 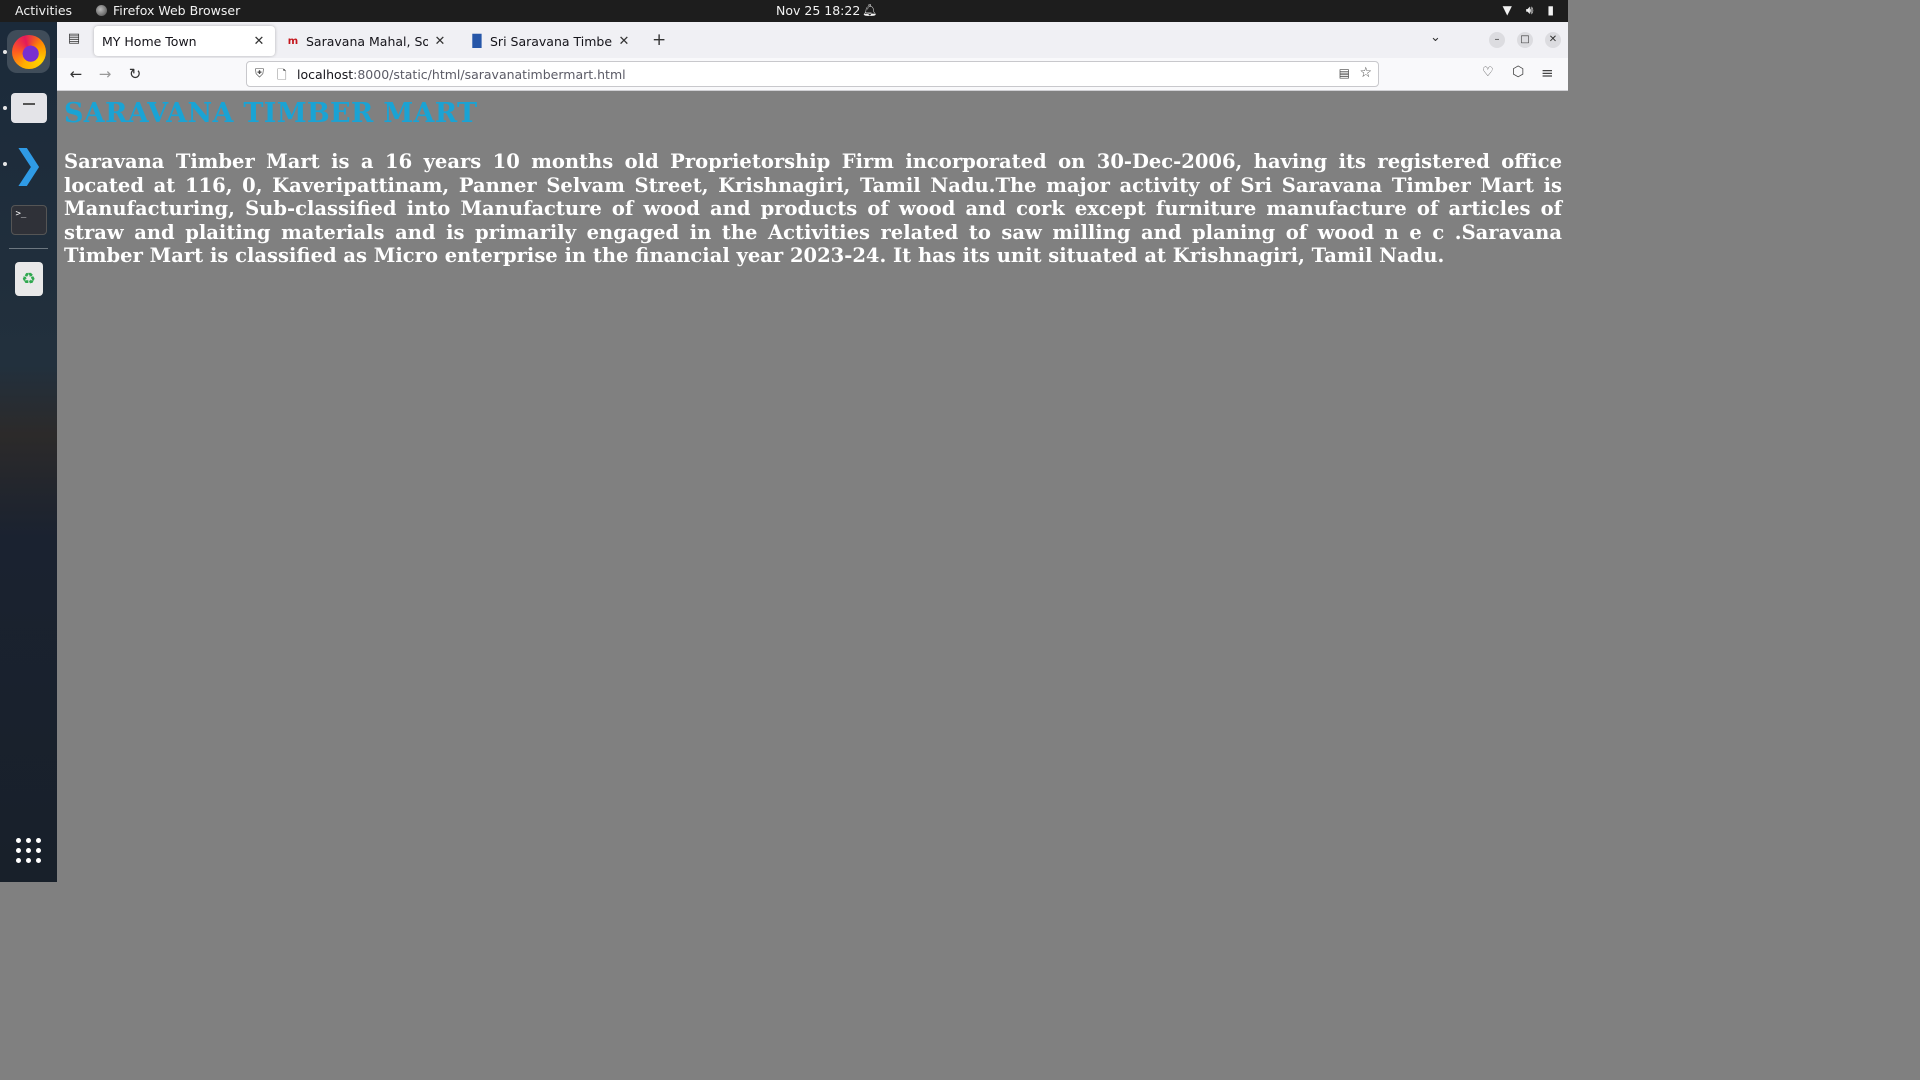 I want to click on vscode-icon: ❯, so click(x=28, y=163).